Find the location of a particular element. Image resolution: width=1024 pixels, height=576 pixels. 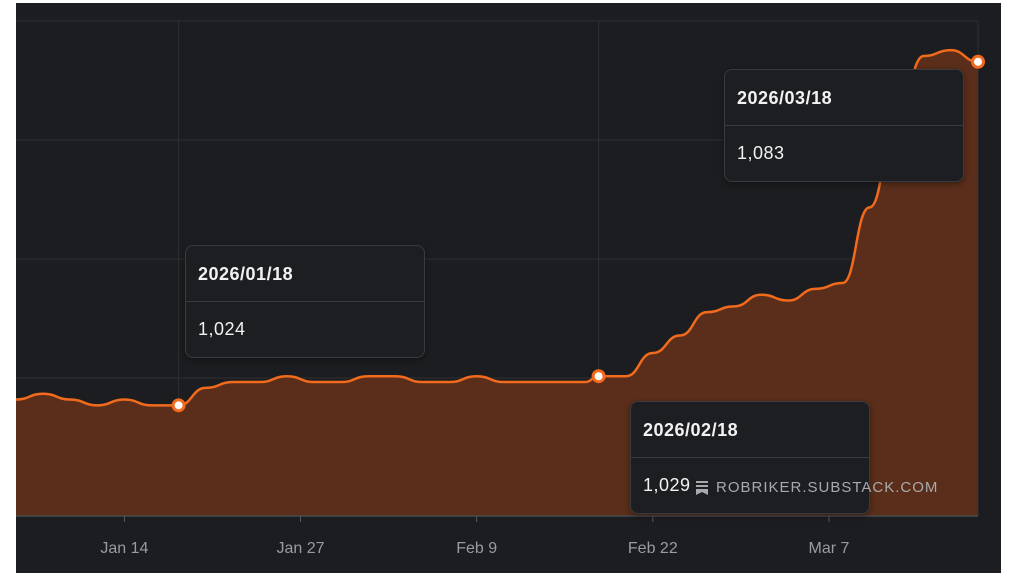

watermark: ROBRIKER.SUBSTACK.COM is located at coordinates (817, 487).